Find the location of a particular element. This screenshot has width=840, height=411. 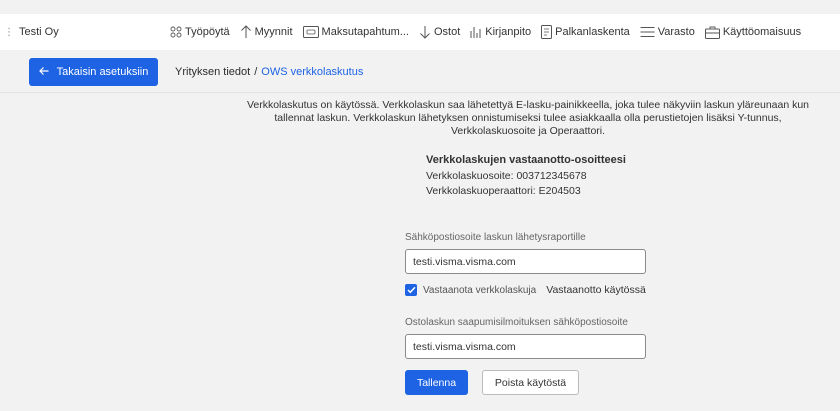

drag-handle-icon: ⋮ is located at coordinates (9, 32).